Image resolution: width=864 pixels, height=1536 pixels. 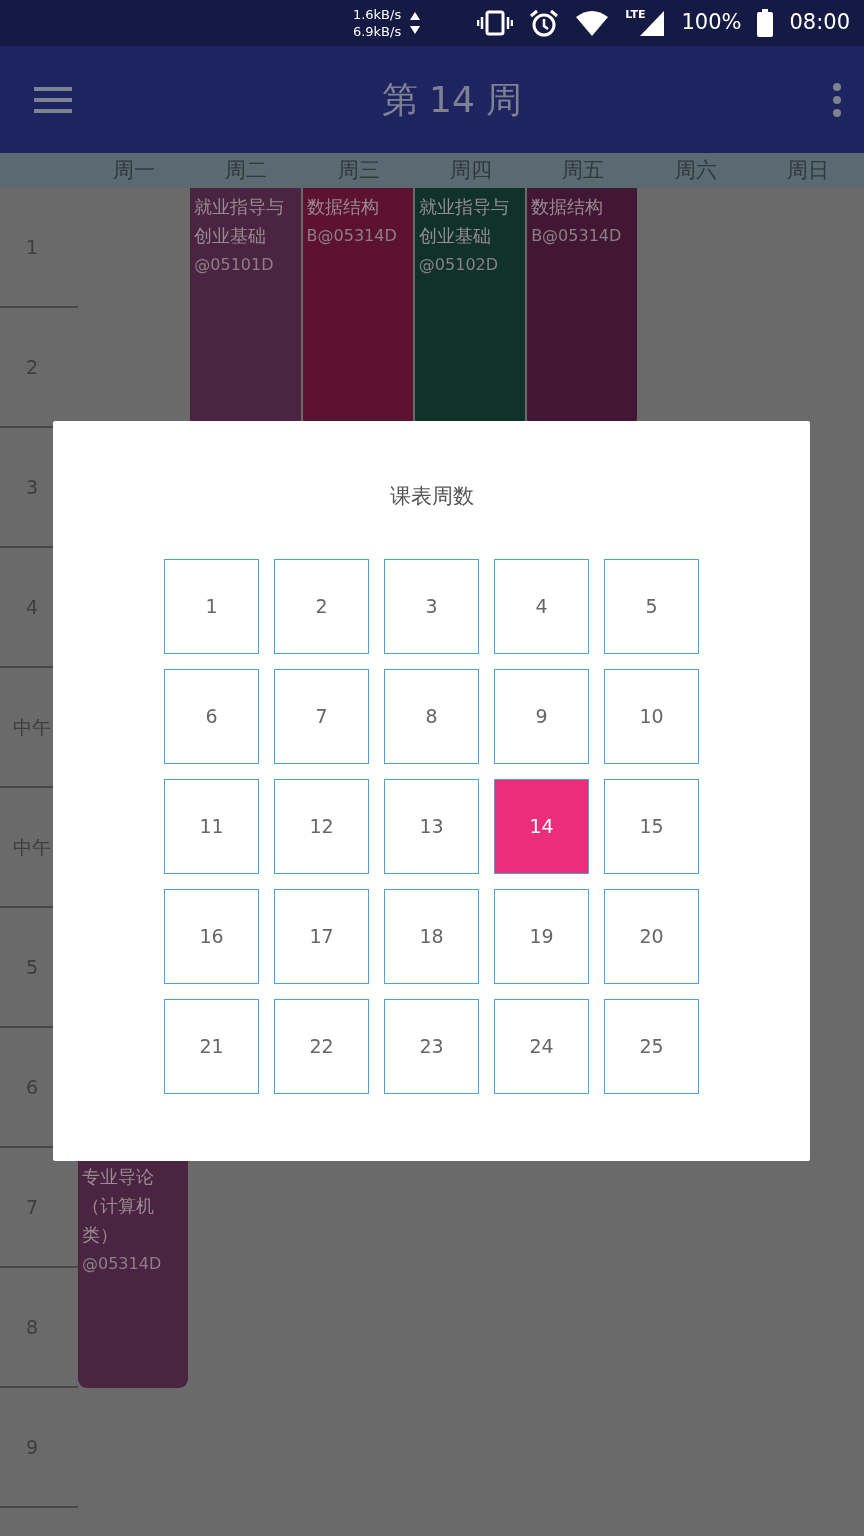 I want to click on course-room: @05314D, so click(x=122, y=1264).